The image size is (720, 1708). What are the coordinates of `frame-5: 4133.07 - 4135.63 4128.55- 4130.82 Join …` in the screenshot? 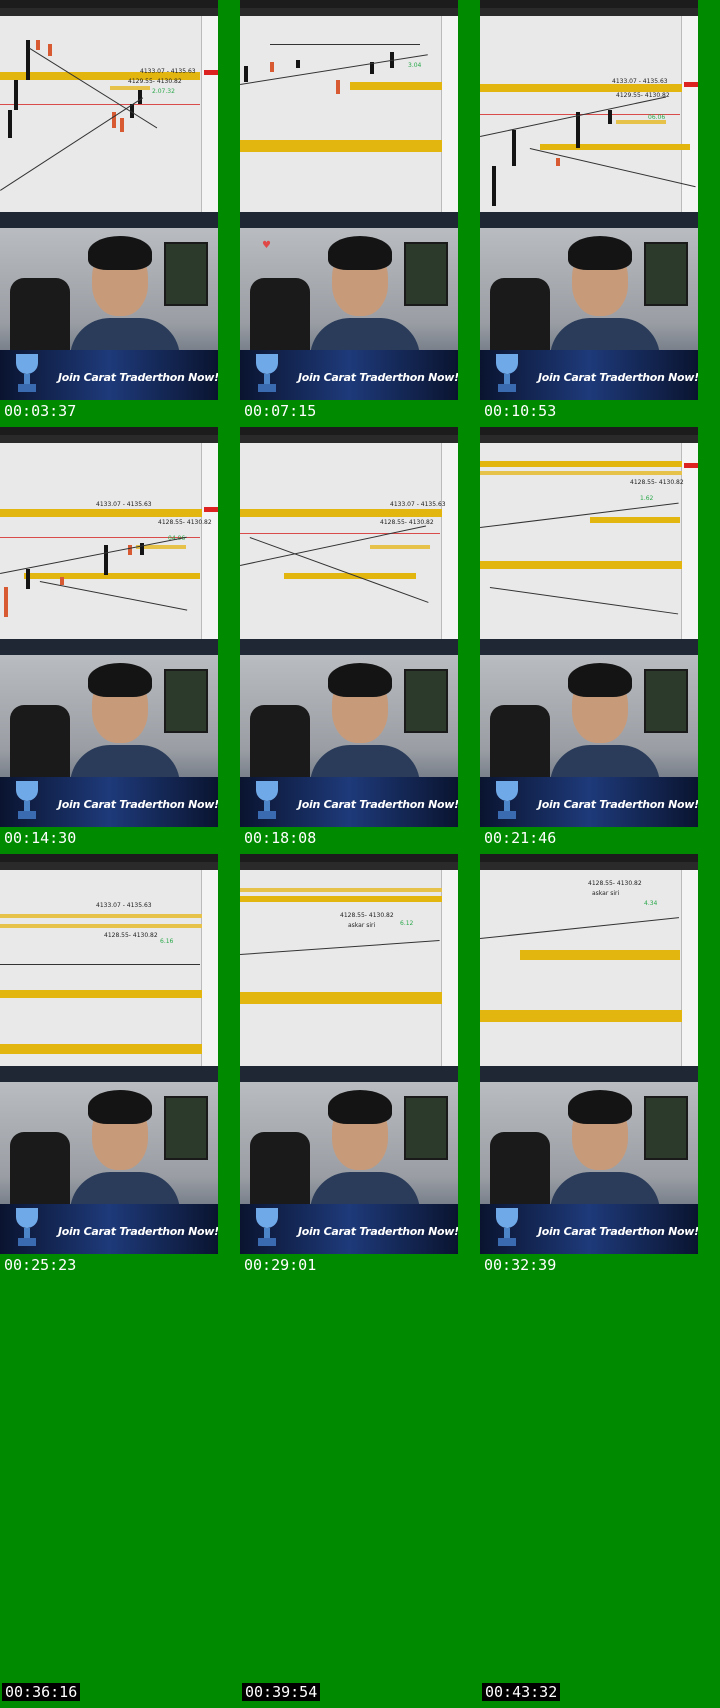 It's located at (349, 640).